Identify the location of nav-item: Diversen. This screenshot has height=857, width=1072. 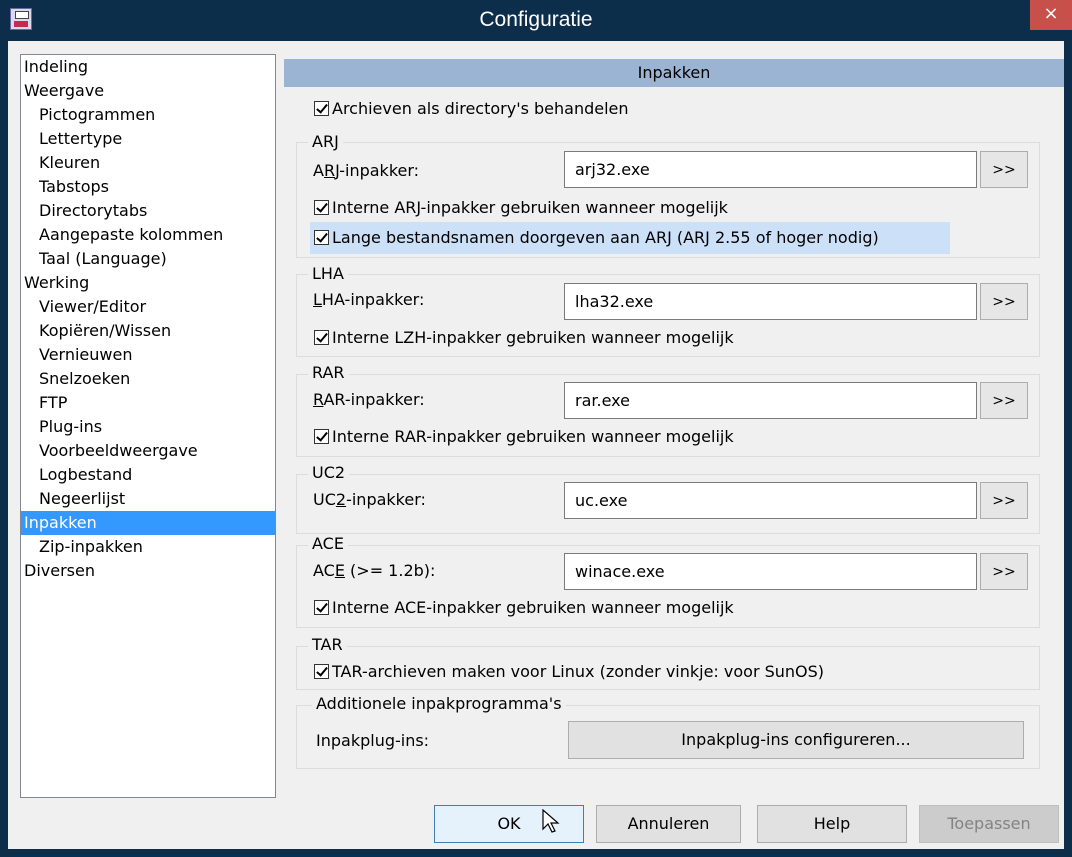
(148, 571).